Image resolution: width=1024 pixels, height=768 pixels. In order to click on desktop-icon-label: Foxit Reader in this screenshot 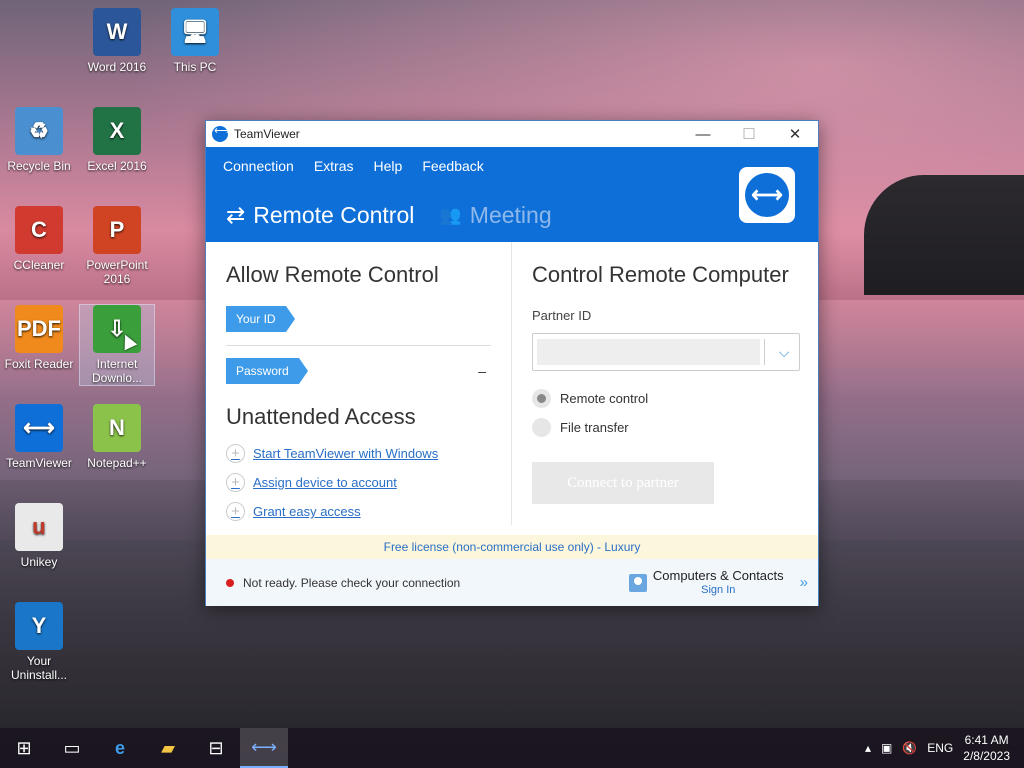, I will do `click(39, 364)`.